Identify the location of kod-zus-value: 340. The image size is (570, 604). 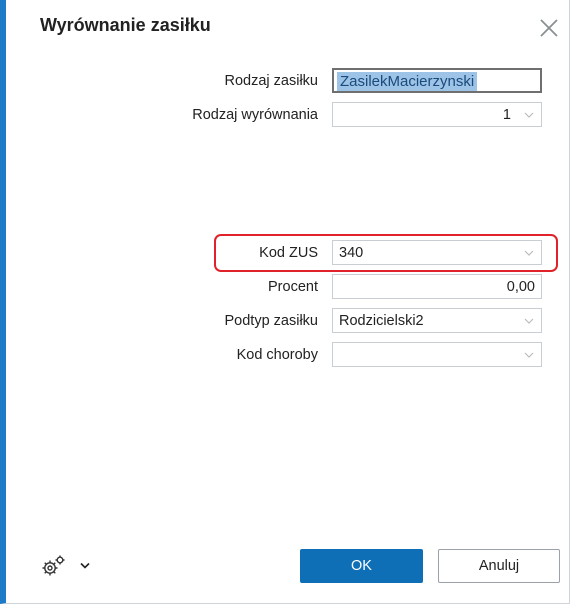
(351, 253).